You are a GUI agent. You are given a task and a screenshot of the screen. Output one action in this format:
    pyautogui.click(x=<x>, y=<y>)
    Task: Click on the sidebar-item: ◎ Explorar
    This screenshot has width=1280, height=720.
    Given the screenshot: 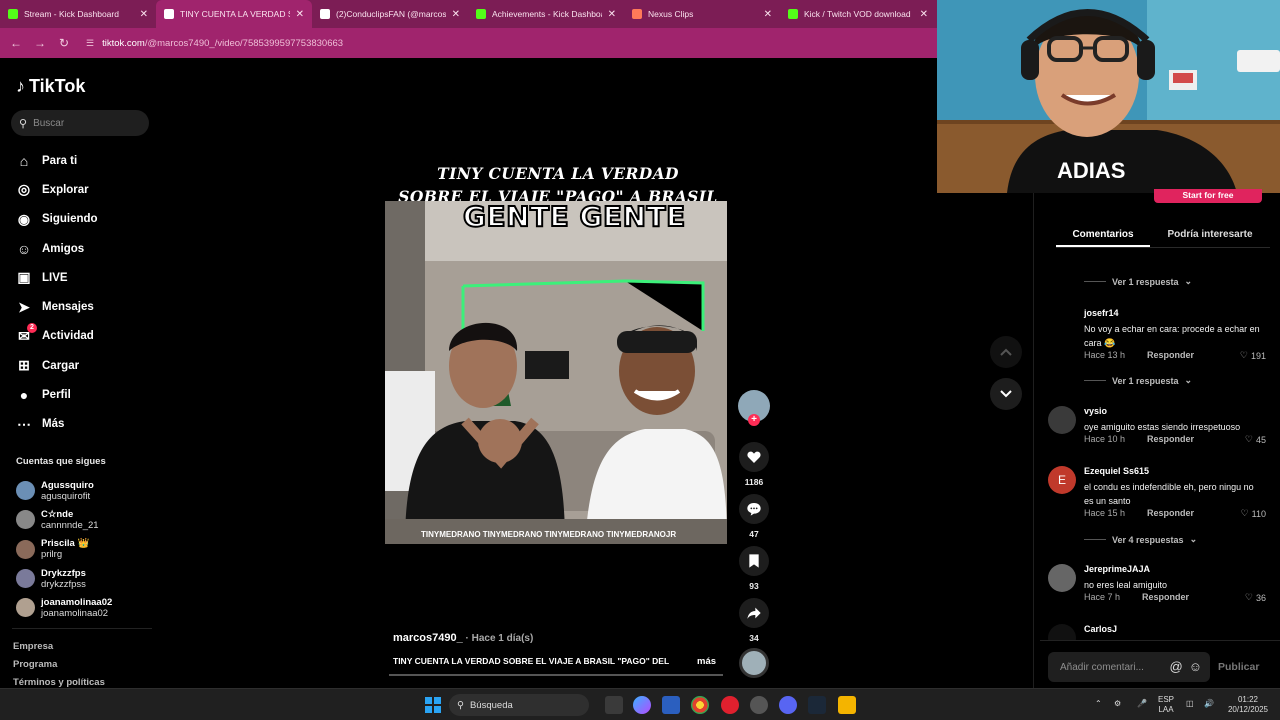 What is the action you would take?
    pyautogui.click(x=57, y=189)
    